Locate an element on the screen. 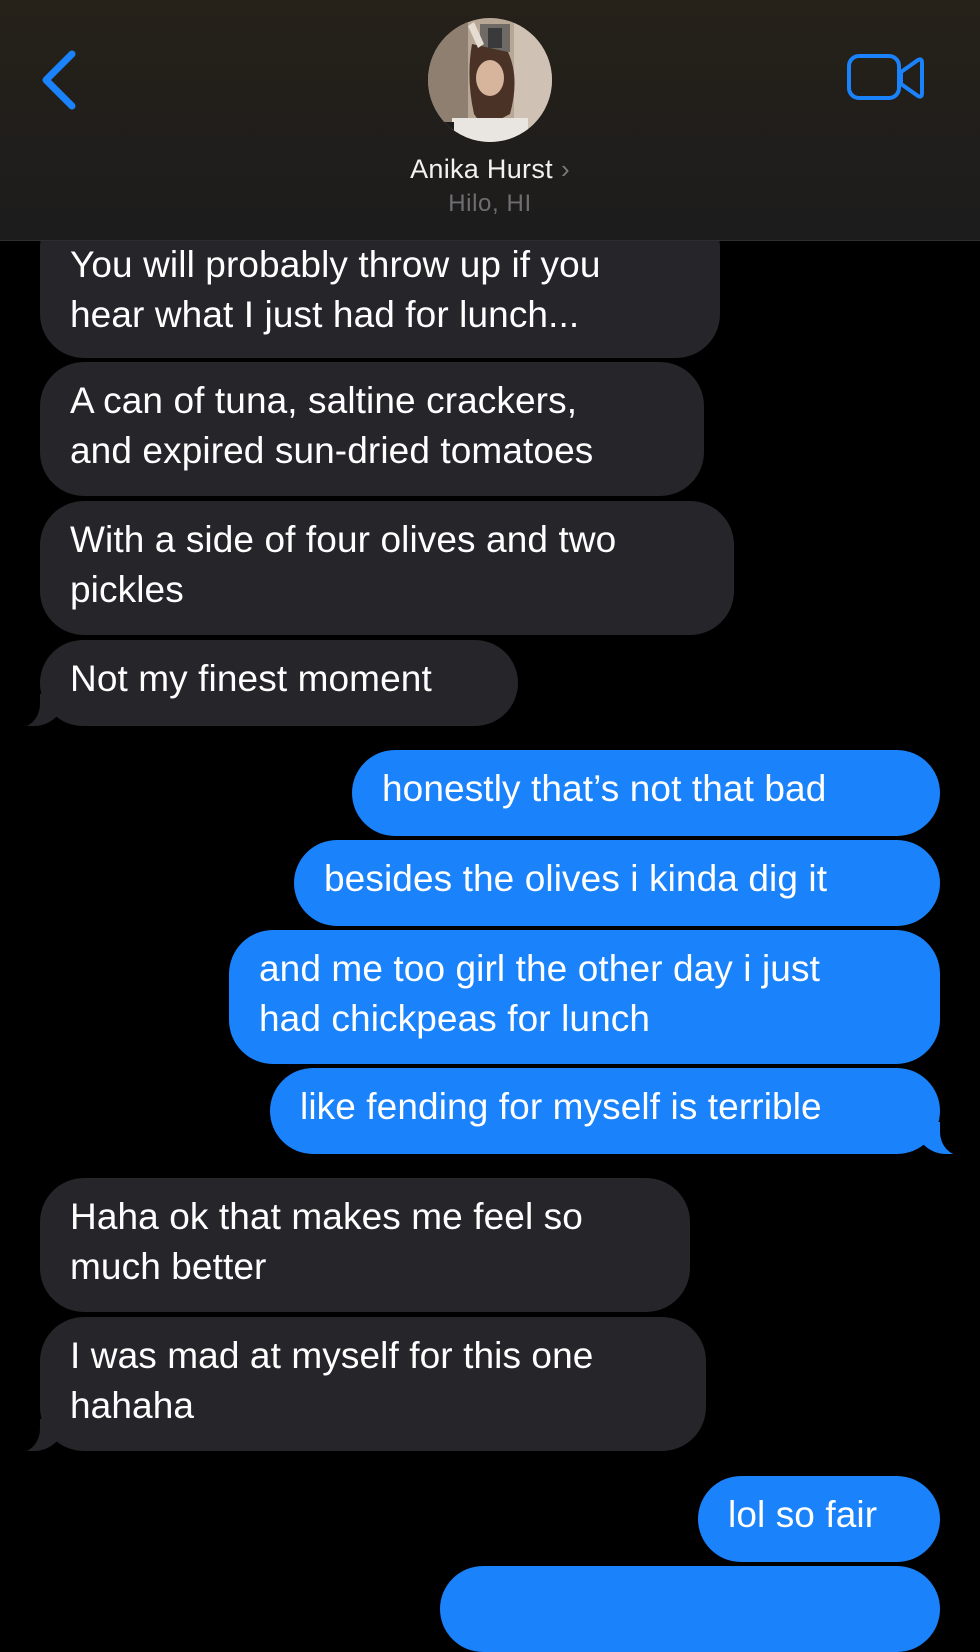  chevron-left-icon is located at coordinates (59, 80).